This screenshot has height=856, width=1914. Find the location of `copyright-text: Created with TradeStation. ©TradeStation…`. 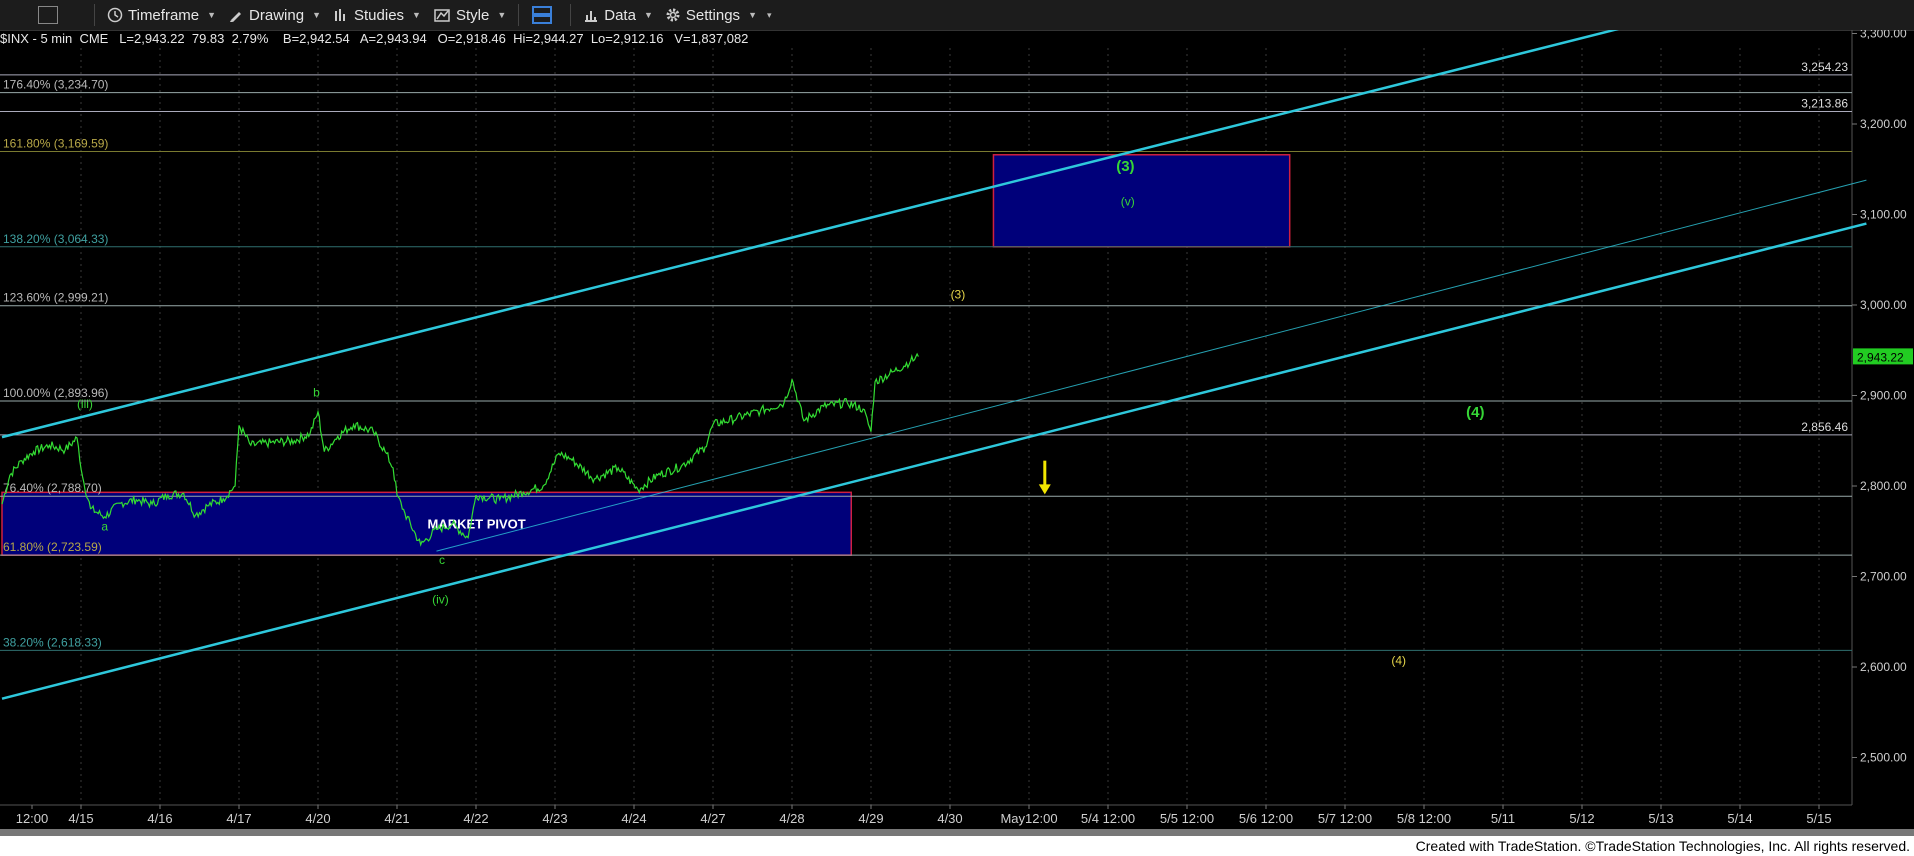

copyright-text: Created with TradeStation. ©TradeStation… is located at coordinates (1662, 846).